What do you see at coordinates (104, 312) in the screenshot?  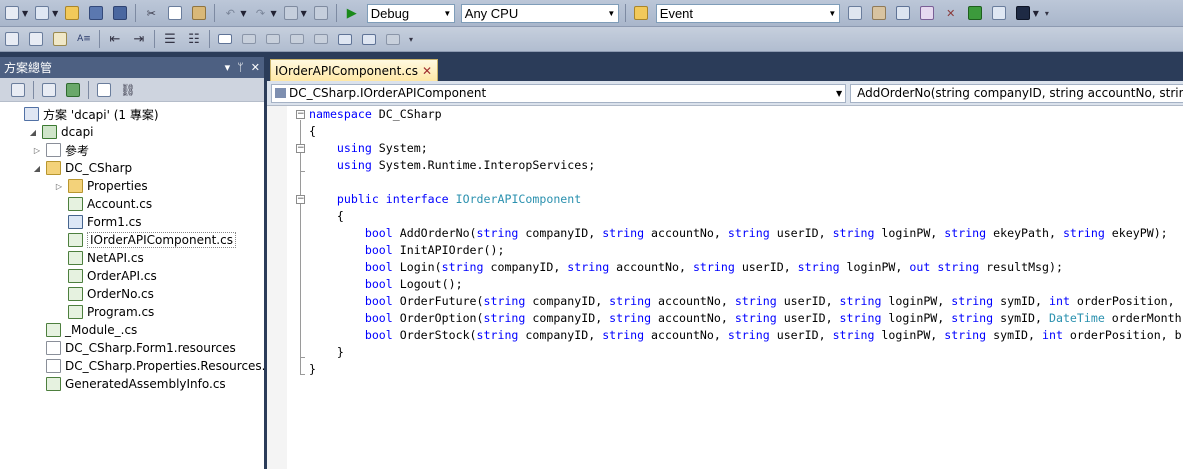 I see `tree-item: Program.cs` at bounding box center [104, 312].